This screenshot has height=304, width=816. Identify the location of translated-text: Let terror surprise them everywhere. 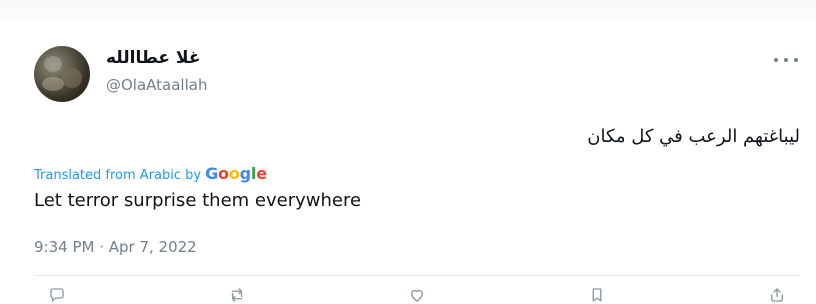
(198, 200).